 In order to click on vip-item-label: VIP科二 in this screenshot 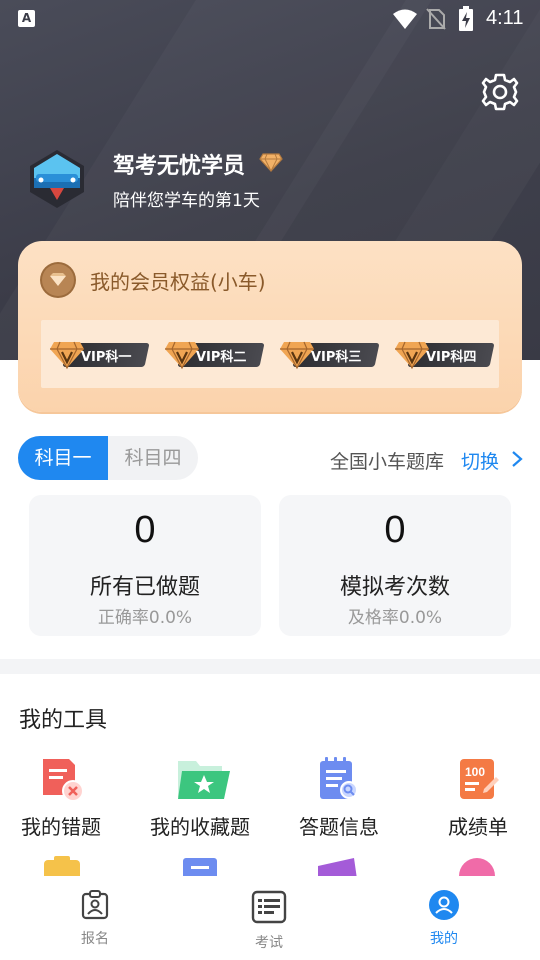, I will do `click(221, 357)`.